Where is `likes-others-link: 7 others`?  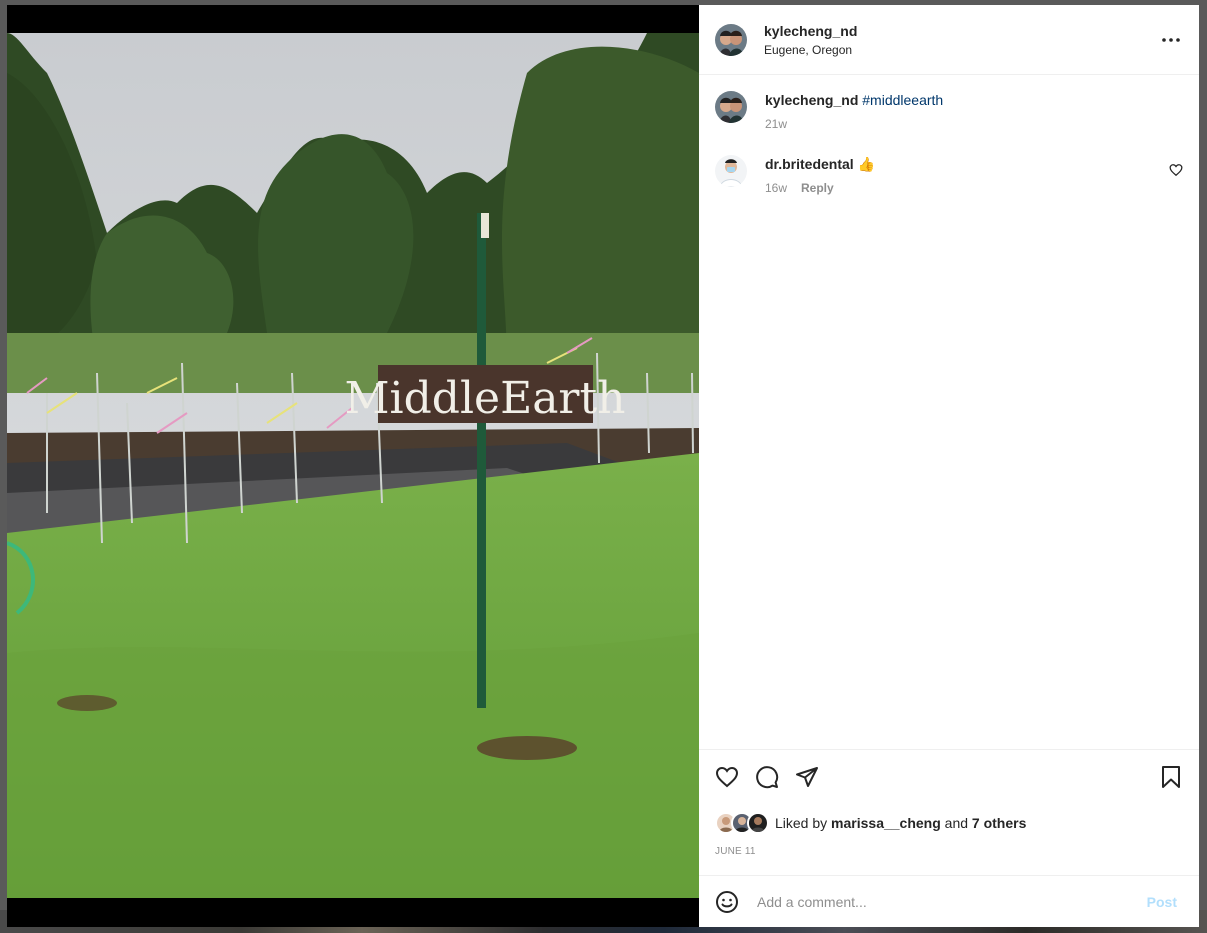 likes-others-link: 7 others is located at coordinates (999, 823).